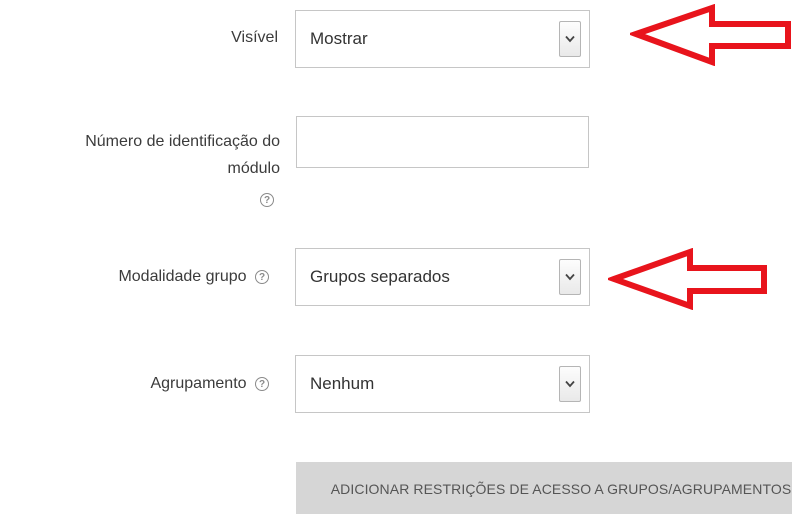 Image resolution: width=792 pixels, height=514 pixels. Describe the element at coordinates (182, 276) in the screenshot. I see `group-mode-label-text: Modalidade grupo` at that location.